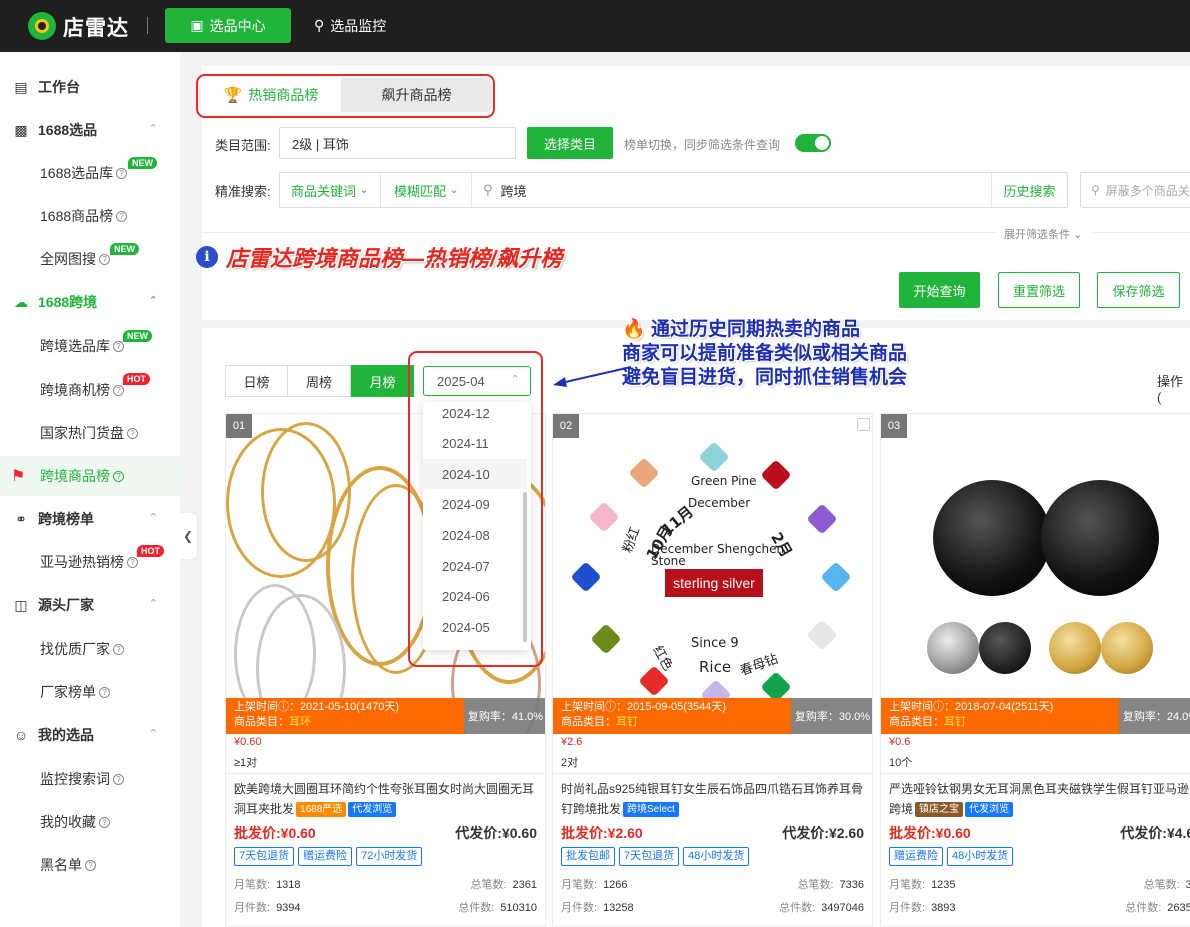 The width and height of the screenshot is (1190, 927). I want to click on nav-selection-monitor: ⚲ 选品监控, so click(350, 25).